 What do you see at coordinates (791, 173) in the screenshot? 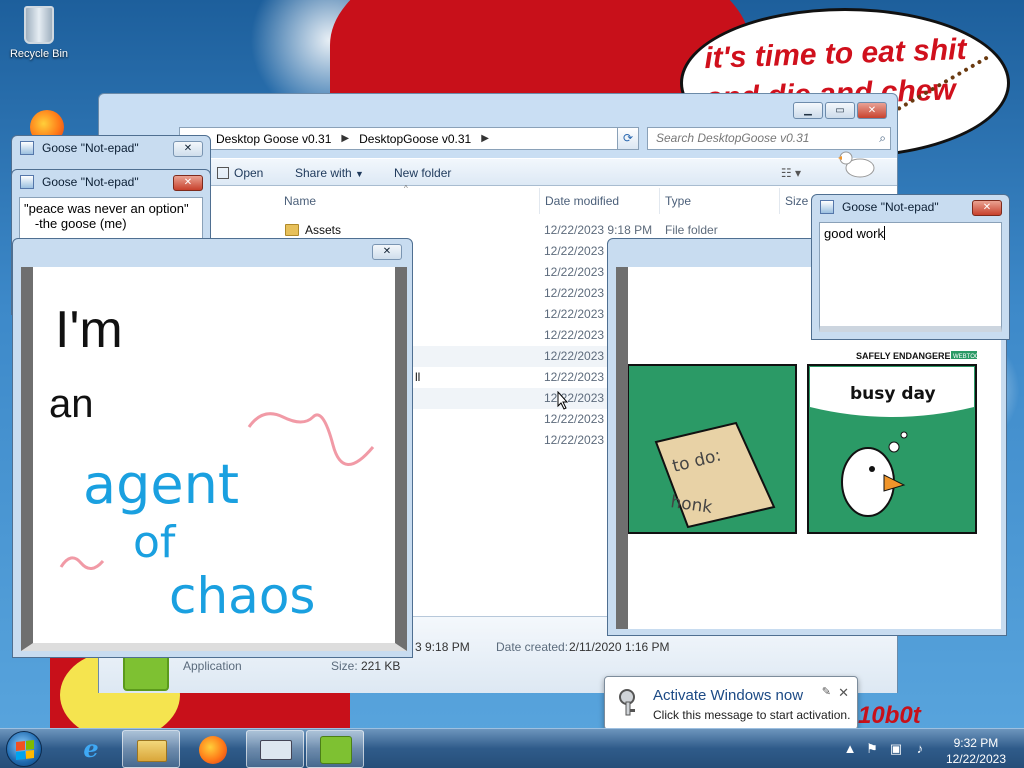
I see `view-options-icon: ☷ ▾` at bounding box center [791, 173].